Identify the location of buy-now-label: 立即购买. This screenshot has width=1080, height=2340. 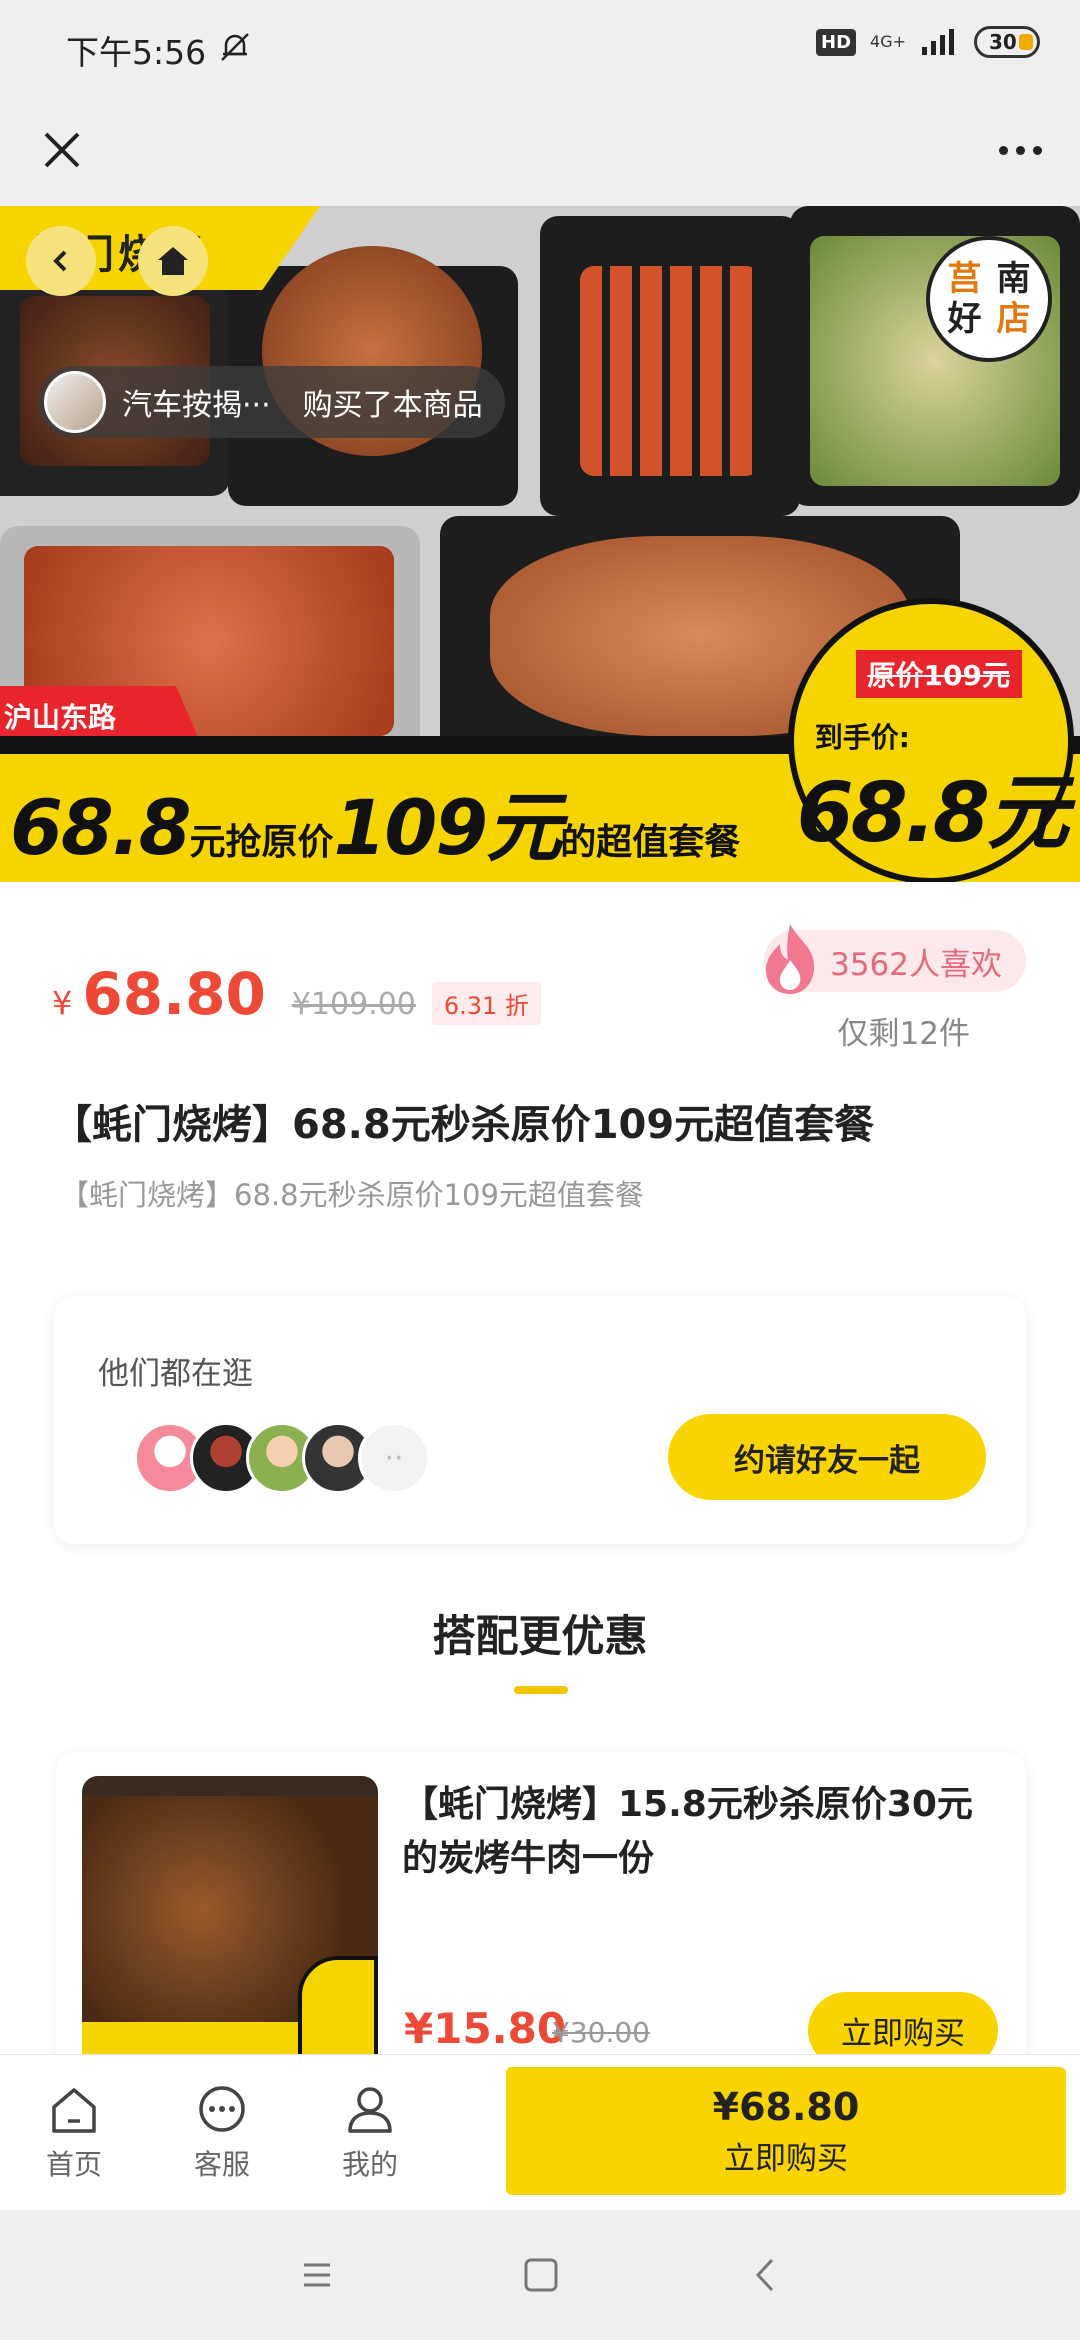
(786, 2158).